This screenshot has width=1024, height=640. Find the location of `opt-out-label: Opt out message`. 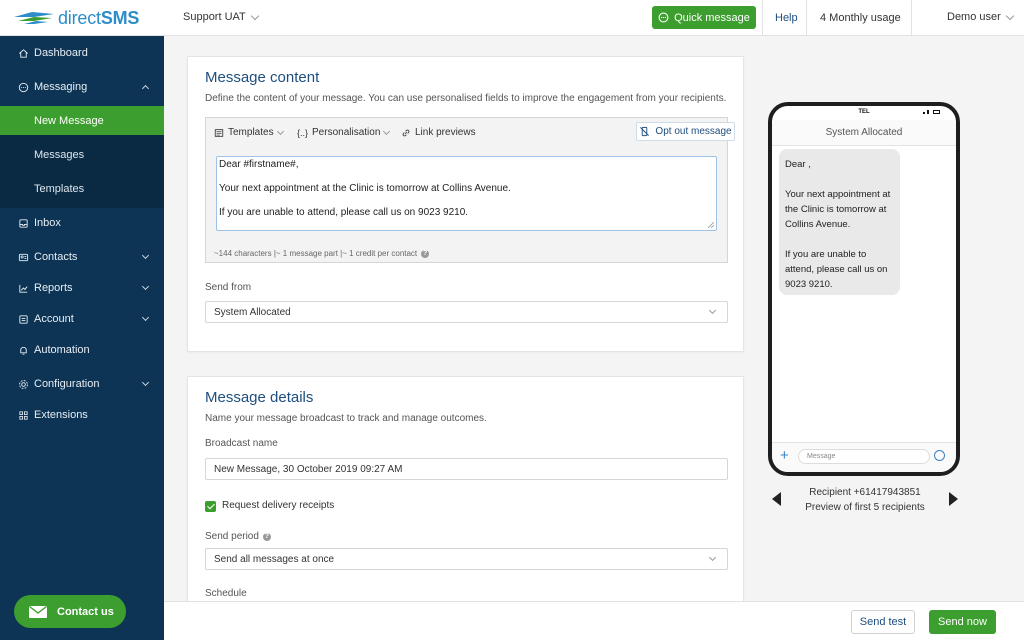

opt-out-label: Opt out message is located at coordinates (693, 131).